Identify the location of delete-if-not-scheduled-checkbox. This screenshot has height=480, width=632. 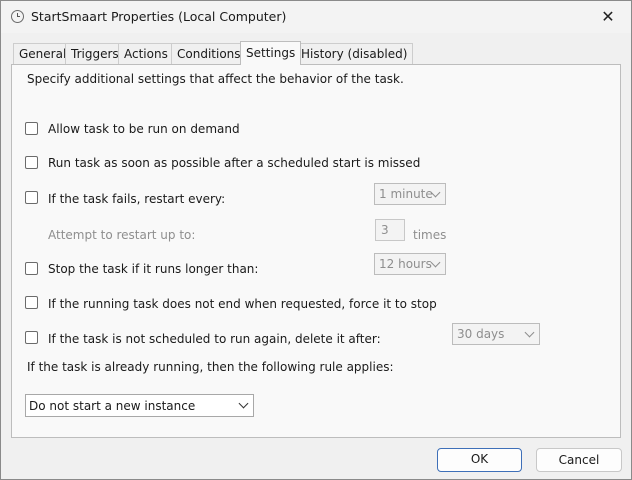
(31, 337).